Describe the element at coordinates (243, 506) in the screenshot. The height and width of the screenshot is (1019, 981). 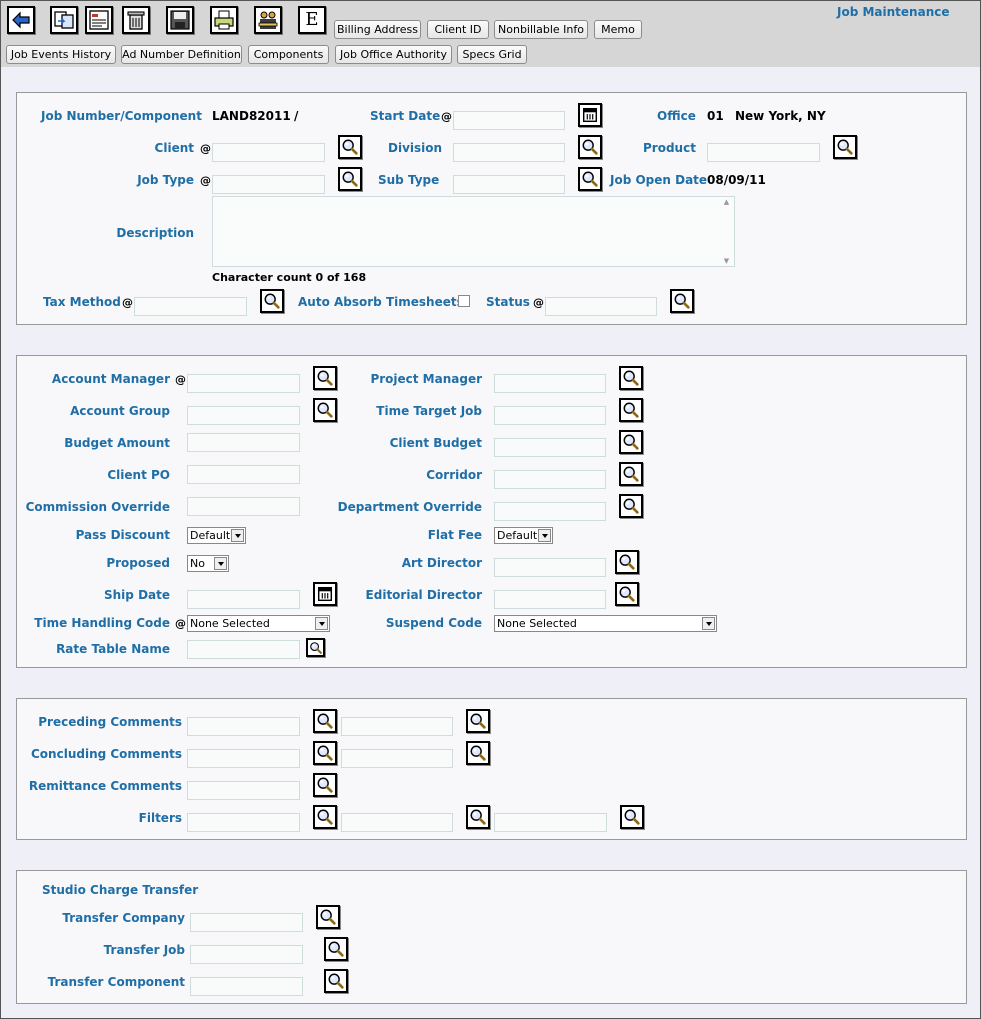
I see `commission-override-input` at that location.